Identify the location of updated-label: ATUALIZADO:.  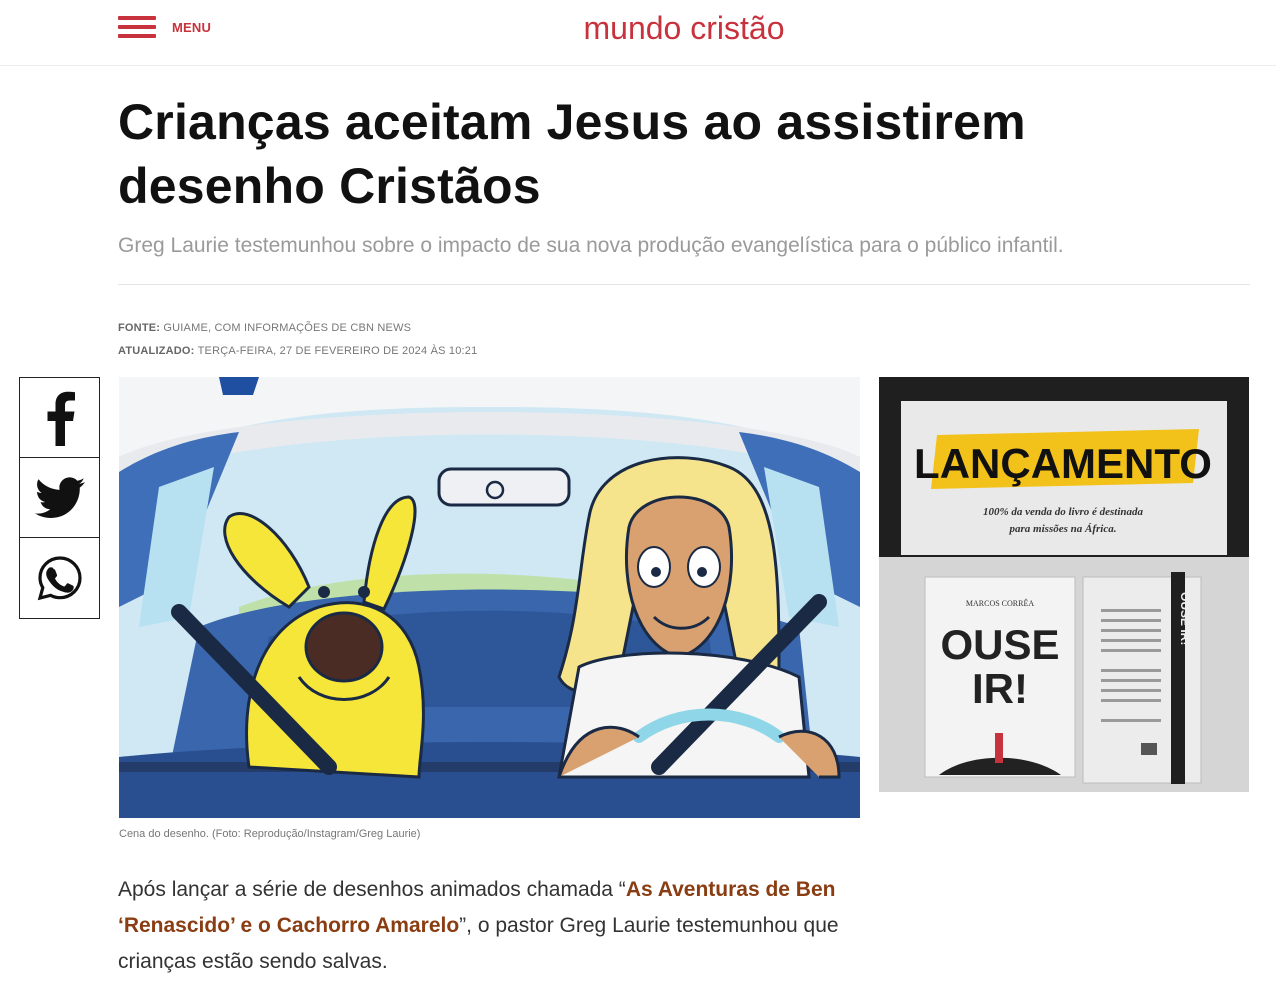
(156, 351).